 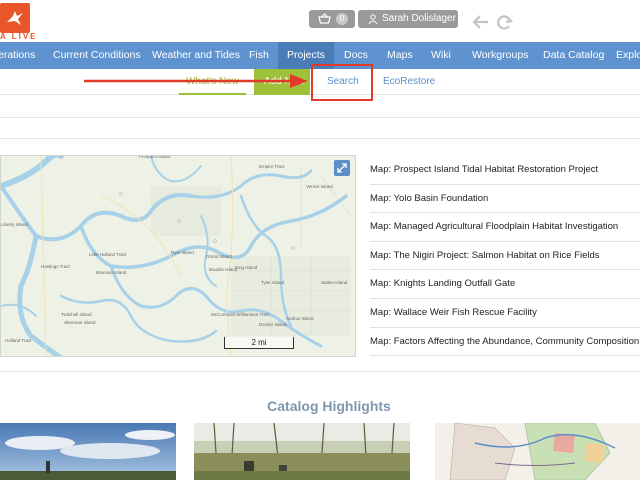 What do you see at coordinates (259, 55) in the screenshot?
I see `nav-item-fish: Fish` at bounding box center [259, 55].